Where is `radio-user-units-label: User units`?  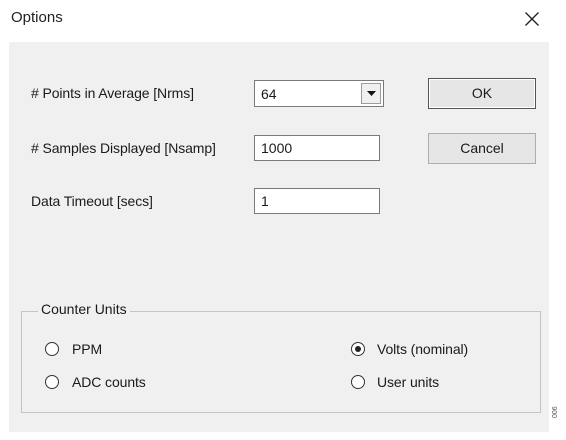
radio-user-units-label: User units is located at coordinates (408, 382).